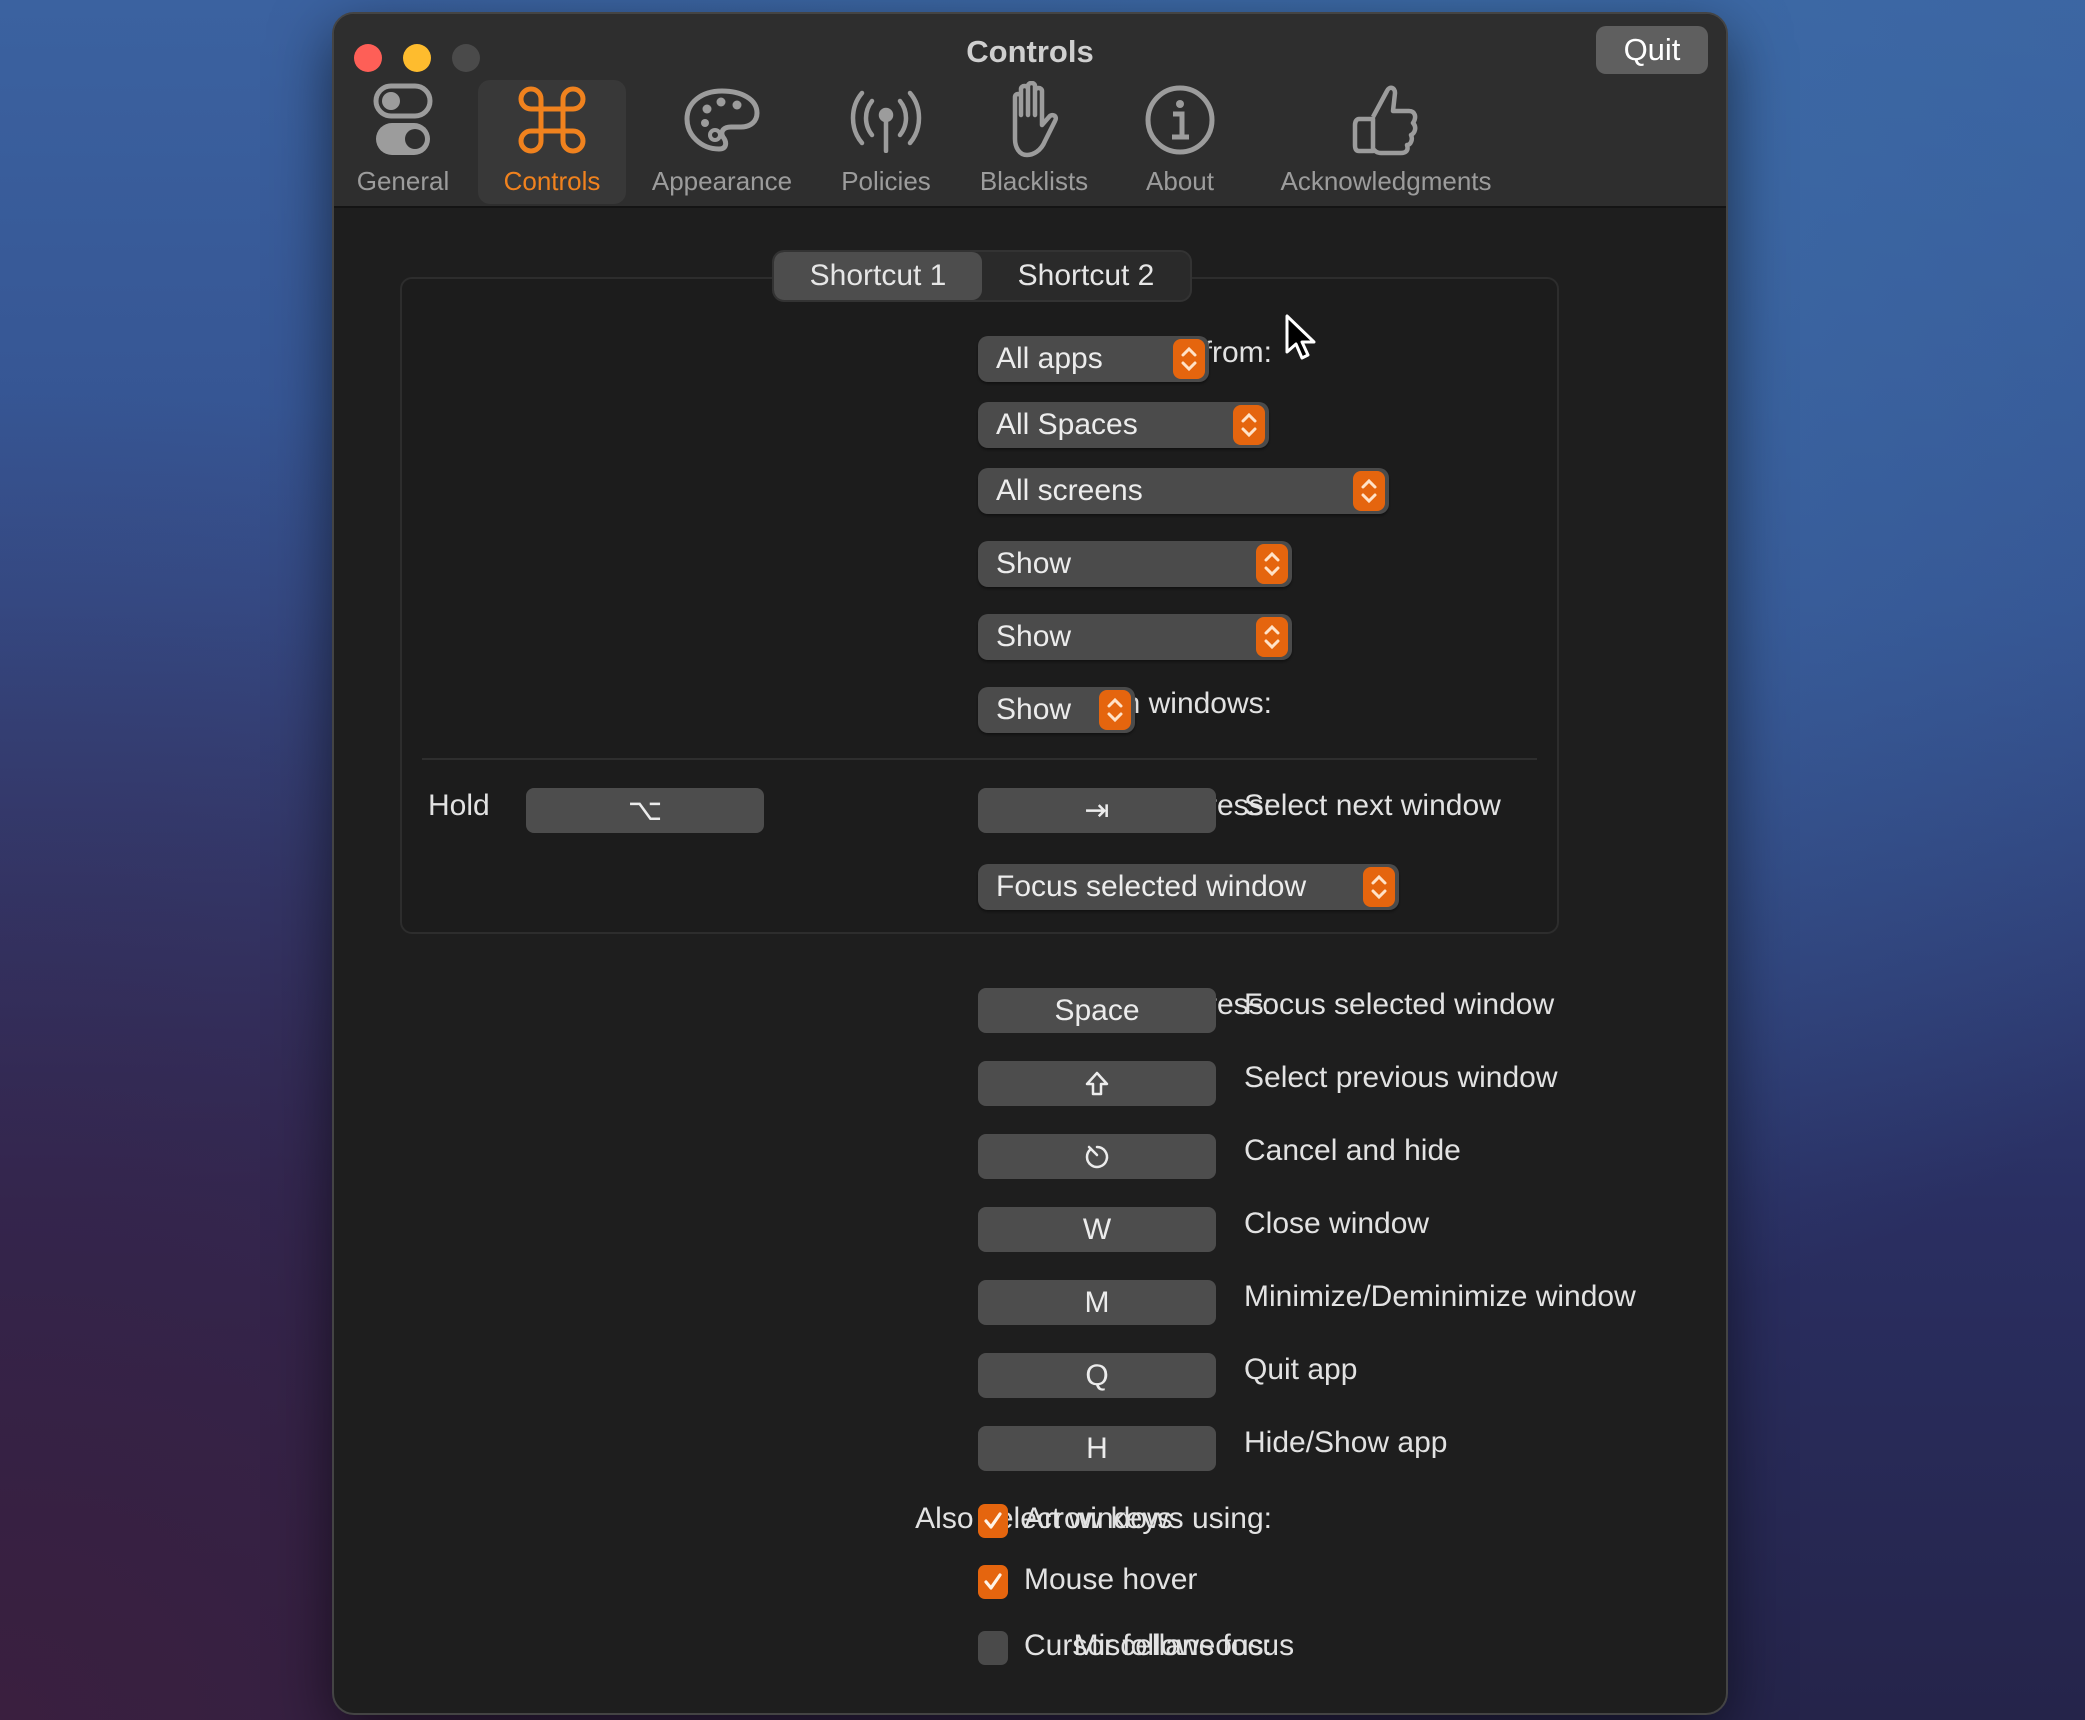 This screenshot has height=1720, width=2085. I want to click on q-key-recorder: Q, so click(1097, 1375).